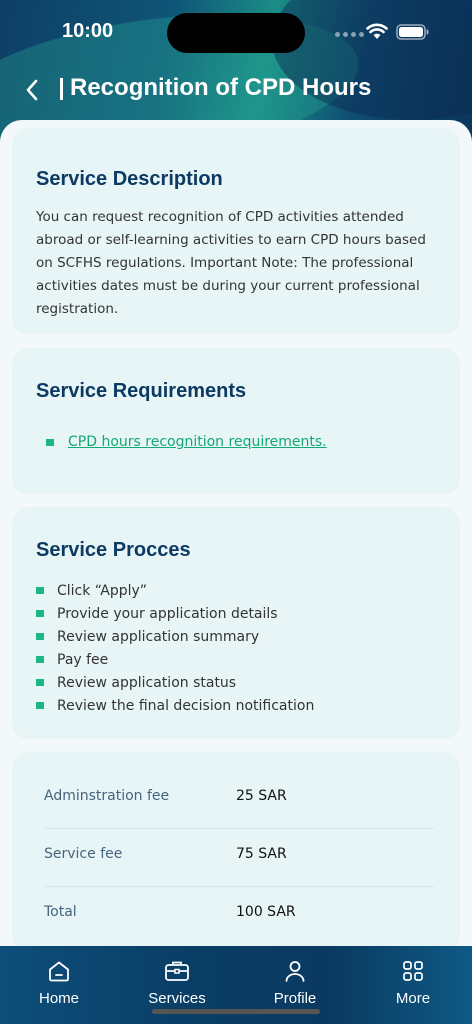  Describe the element at coordinates (413, 998) in the screenshot. I see `tab-label: More` at that location.